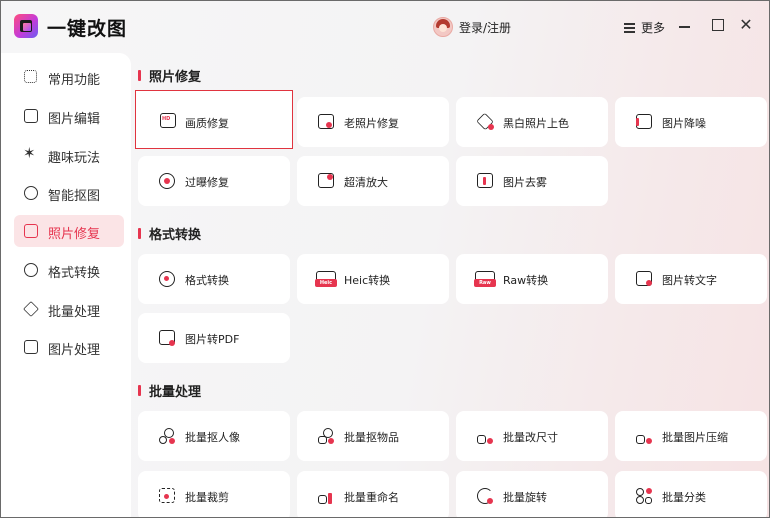 The height and width of the screenshot is (518, 770). Describe the element at coordinates (168, 121) in the screenshot. I see `hd-image-icon: HD` at that location.